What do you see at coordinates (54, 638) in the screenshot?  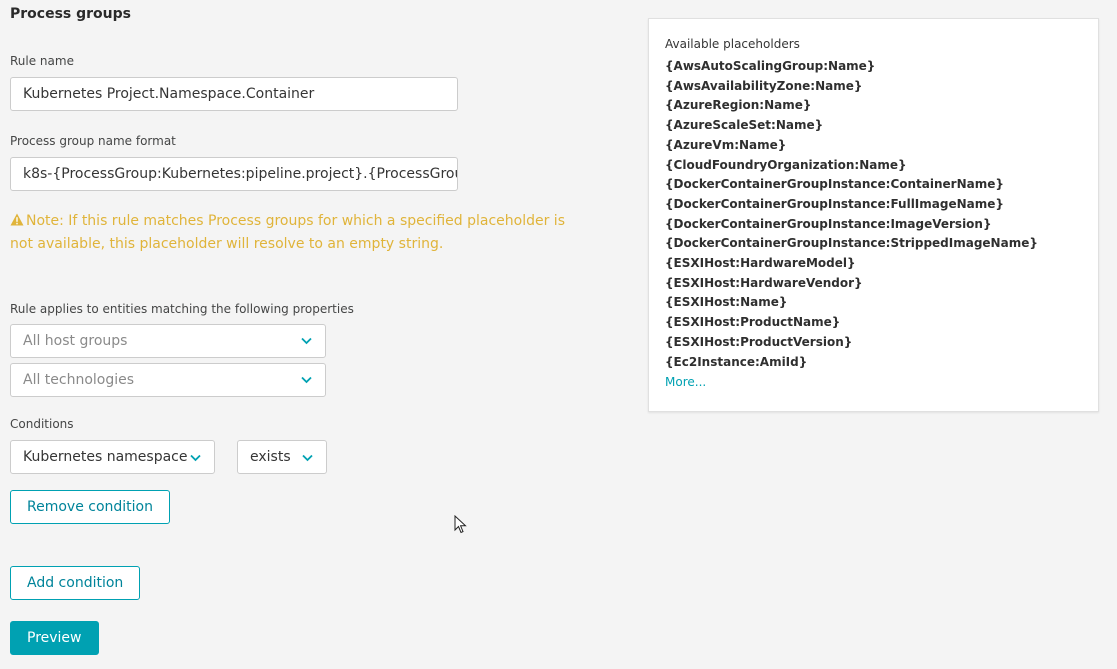 I see `preview-button: Preview` at bounding box center [54, 638].